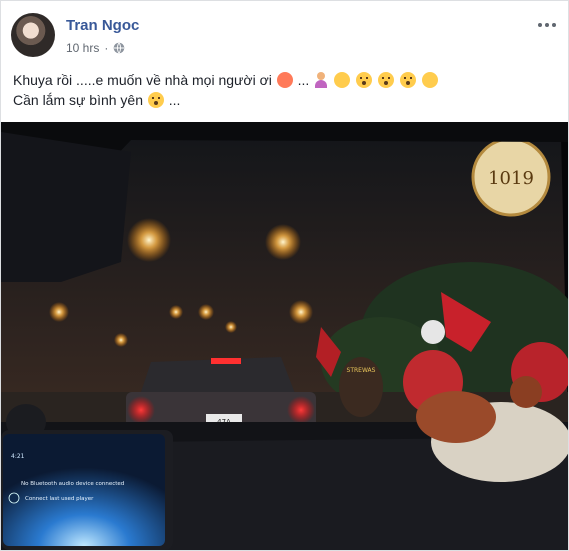  I want to click on screen-connect-option: Connect last used player, so click(59, 499).